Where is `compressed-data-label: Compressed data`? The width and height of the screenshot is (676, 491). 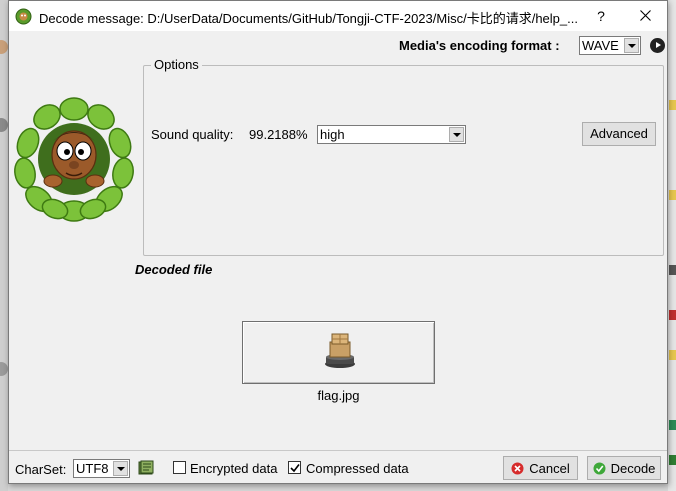 compressed-data-label: Compressed data is located at coordinates (357, 468).